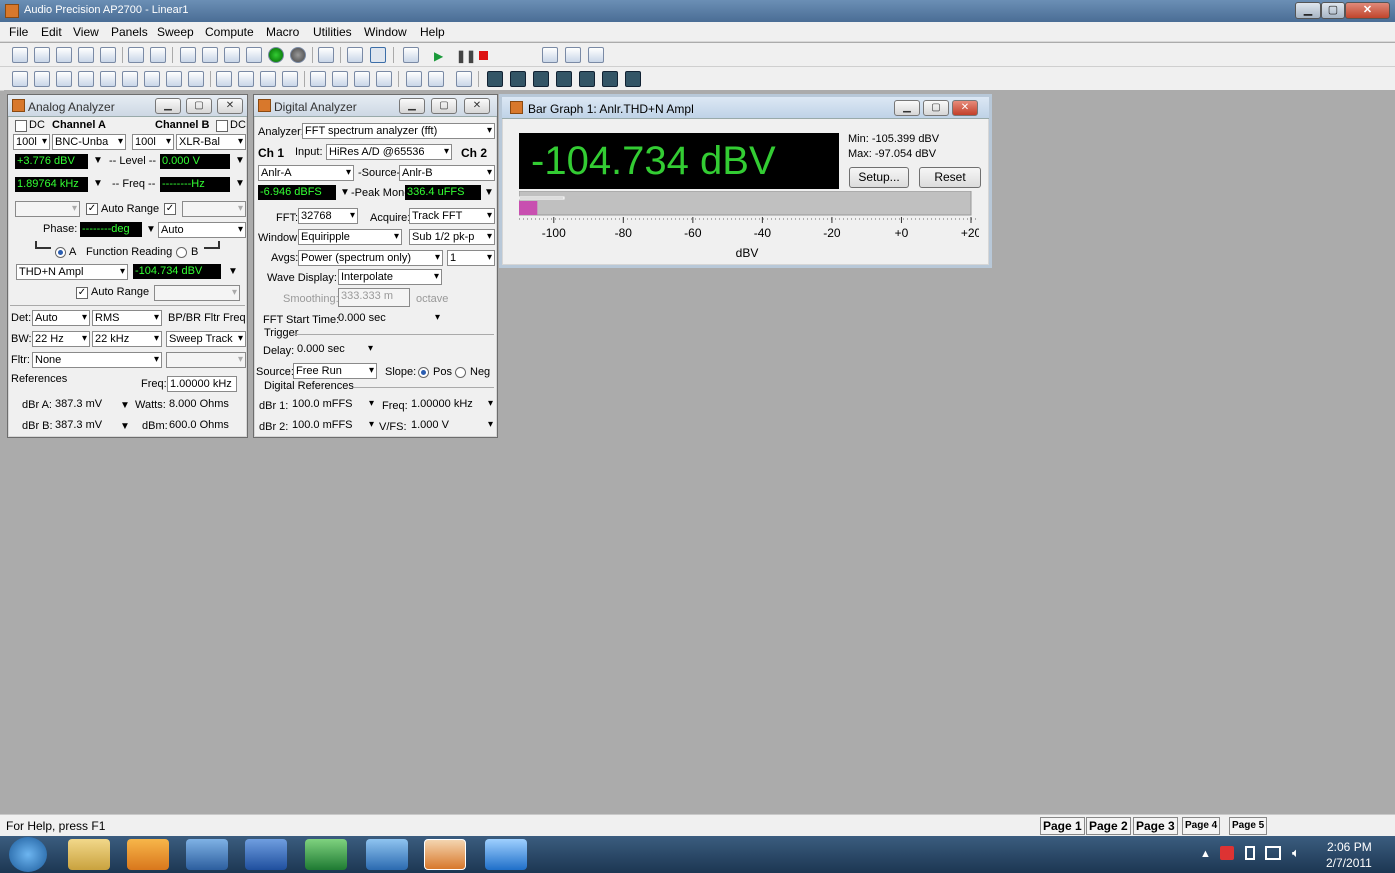 The image size is (1395, 873). What do you see at coordinates (196, 79) in the screenshot?
I see `speaker-icon` at bounding box center [196, 79].